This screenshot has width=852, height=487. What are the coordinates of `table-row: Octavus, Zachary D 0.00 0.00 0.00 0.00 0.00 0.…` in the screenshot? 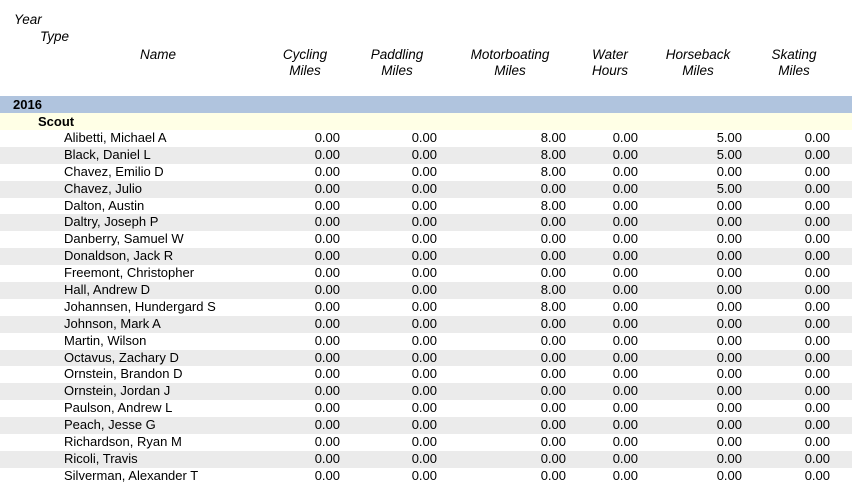 It's located at (426, 358).